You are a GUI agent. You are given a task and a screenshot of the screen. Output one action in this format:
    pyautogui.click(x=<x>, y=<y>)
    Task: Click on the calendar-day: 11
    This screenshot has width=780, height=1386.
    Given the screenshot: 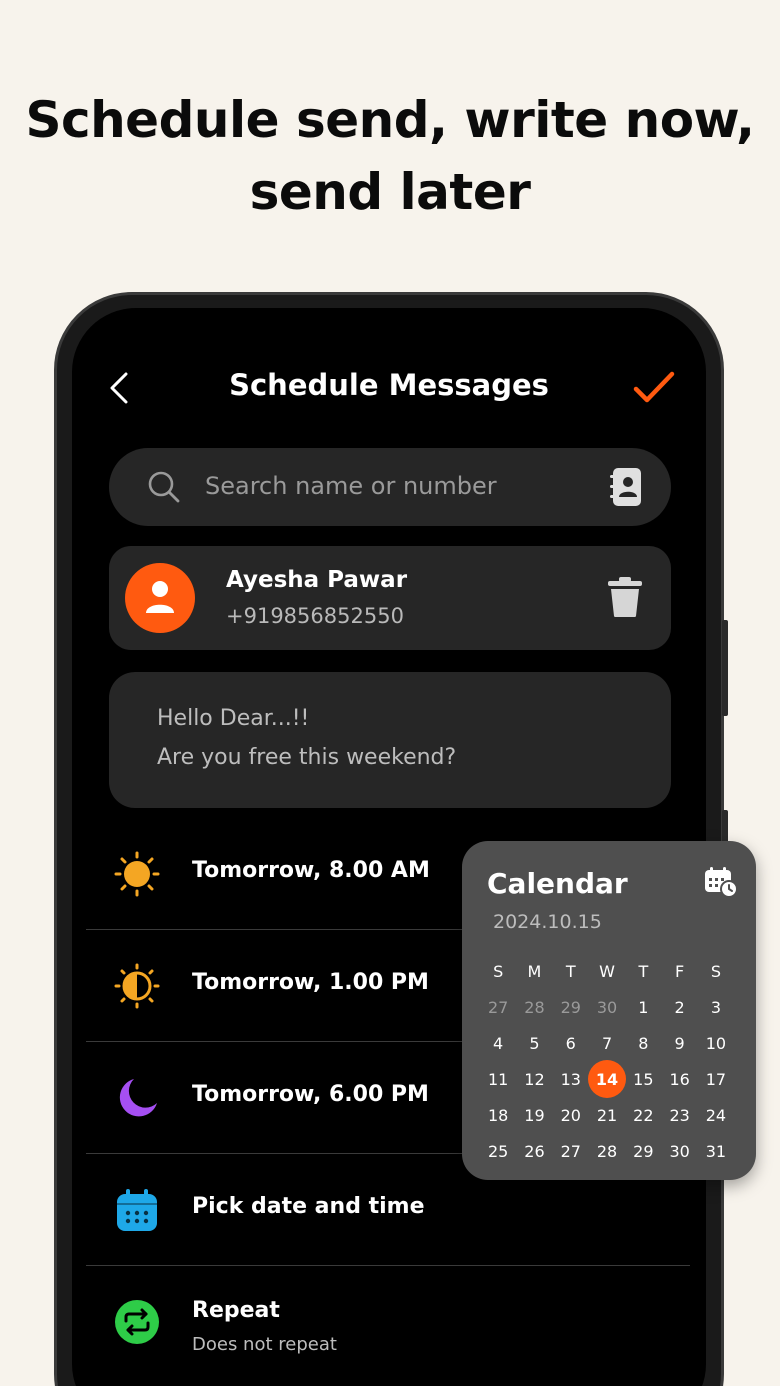 What is the action you would take?
    pyautogui.click(x=498, y=1079)
    